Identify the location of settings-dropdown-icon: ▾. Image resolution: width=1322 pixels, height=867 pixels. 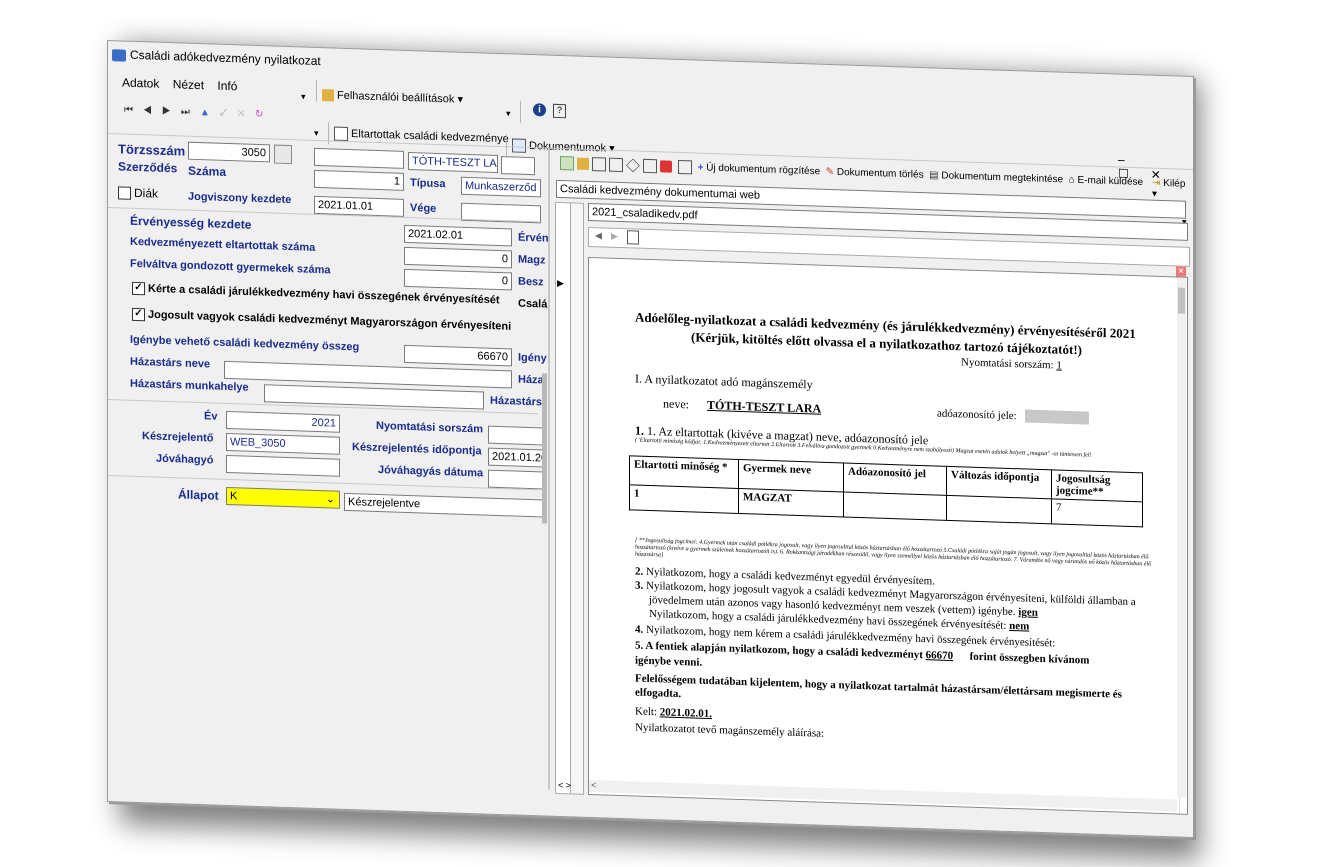
(508, 113).